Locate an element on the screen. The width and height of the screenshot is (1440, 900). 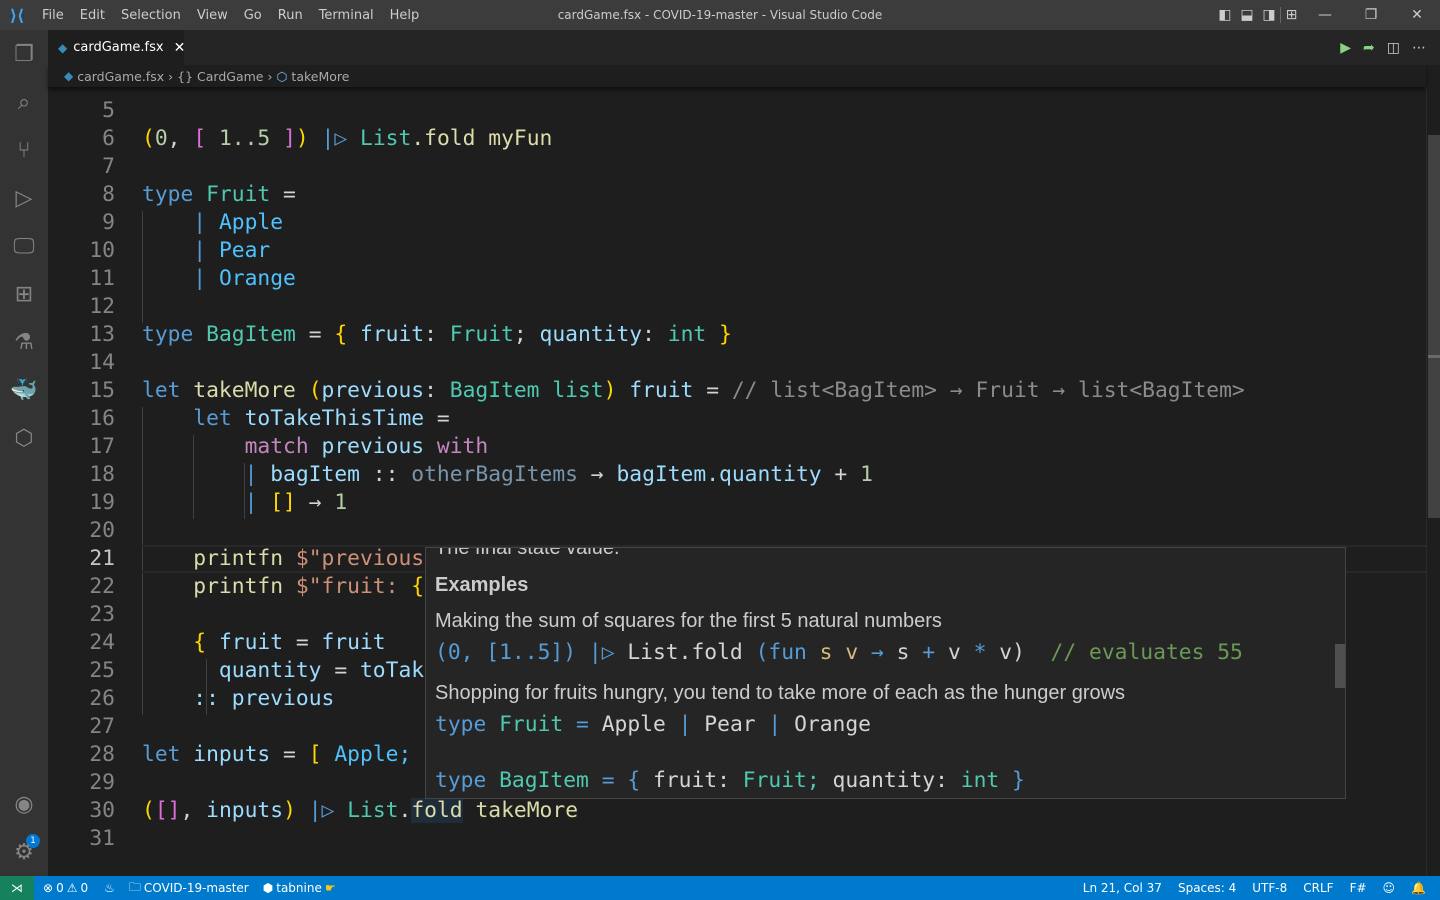
code-token: Fruit is located at coordinates (538, 724).